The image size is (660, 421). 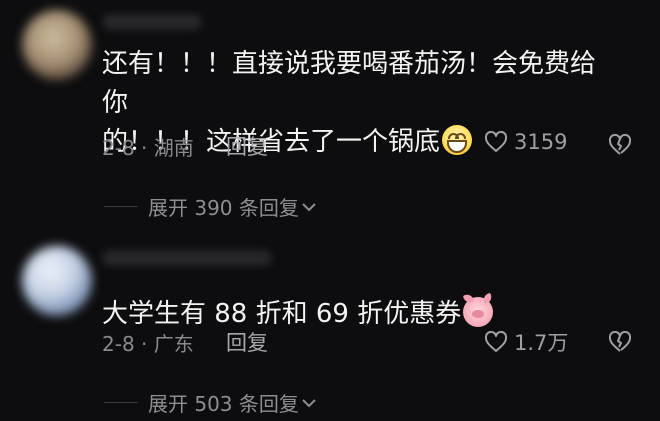 I want to click on pig-face-icon, so click(x=478, y=312).